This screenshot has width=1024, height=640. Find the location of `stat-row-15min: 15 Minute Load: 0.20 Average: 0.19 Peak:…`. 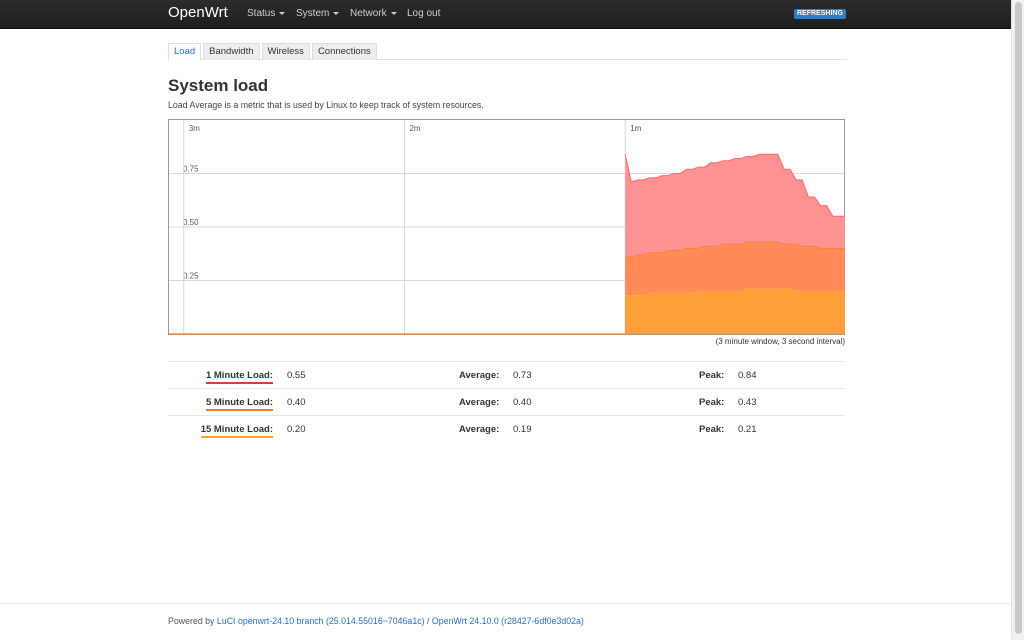

stat-row-15min: 15 Minute Load: 0.20 Average: 0.19 Peak:… is located at coordinates (506, 428).